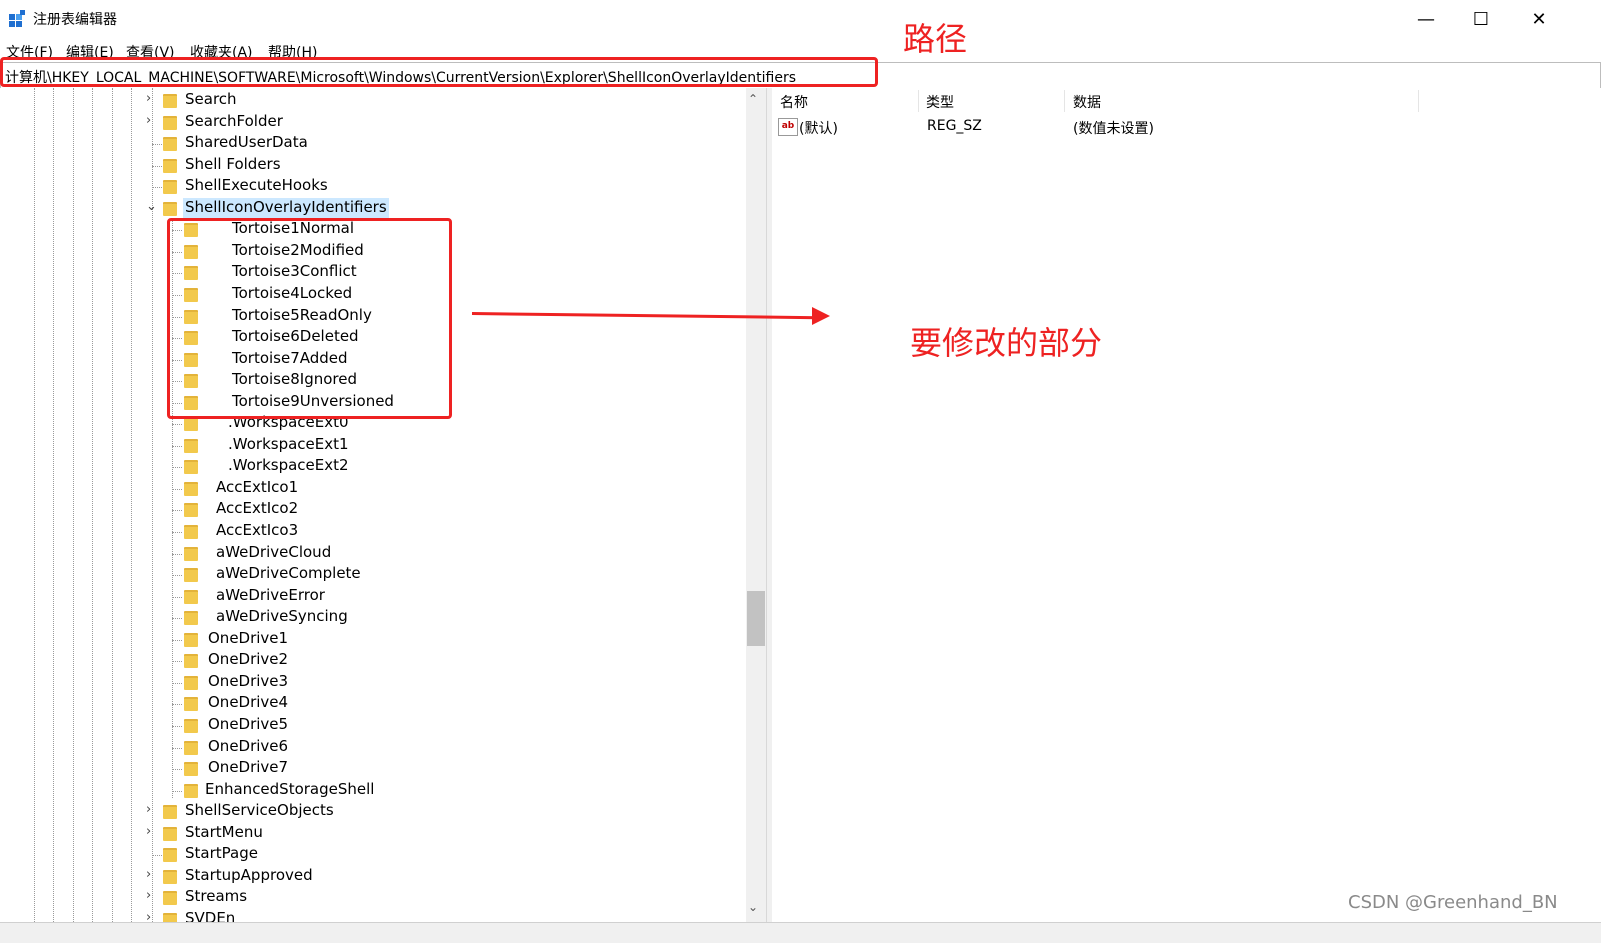  Describe the element at coordinates (286, 208) in the screenshot. I see `tree-node: ShellIconOverlayIdentifiers` at that location.